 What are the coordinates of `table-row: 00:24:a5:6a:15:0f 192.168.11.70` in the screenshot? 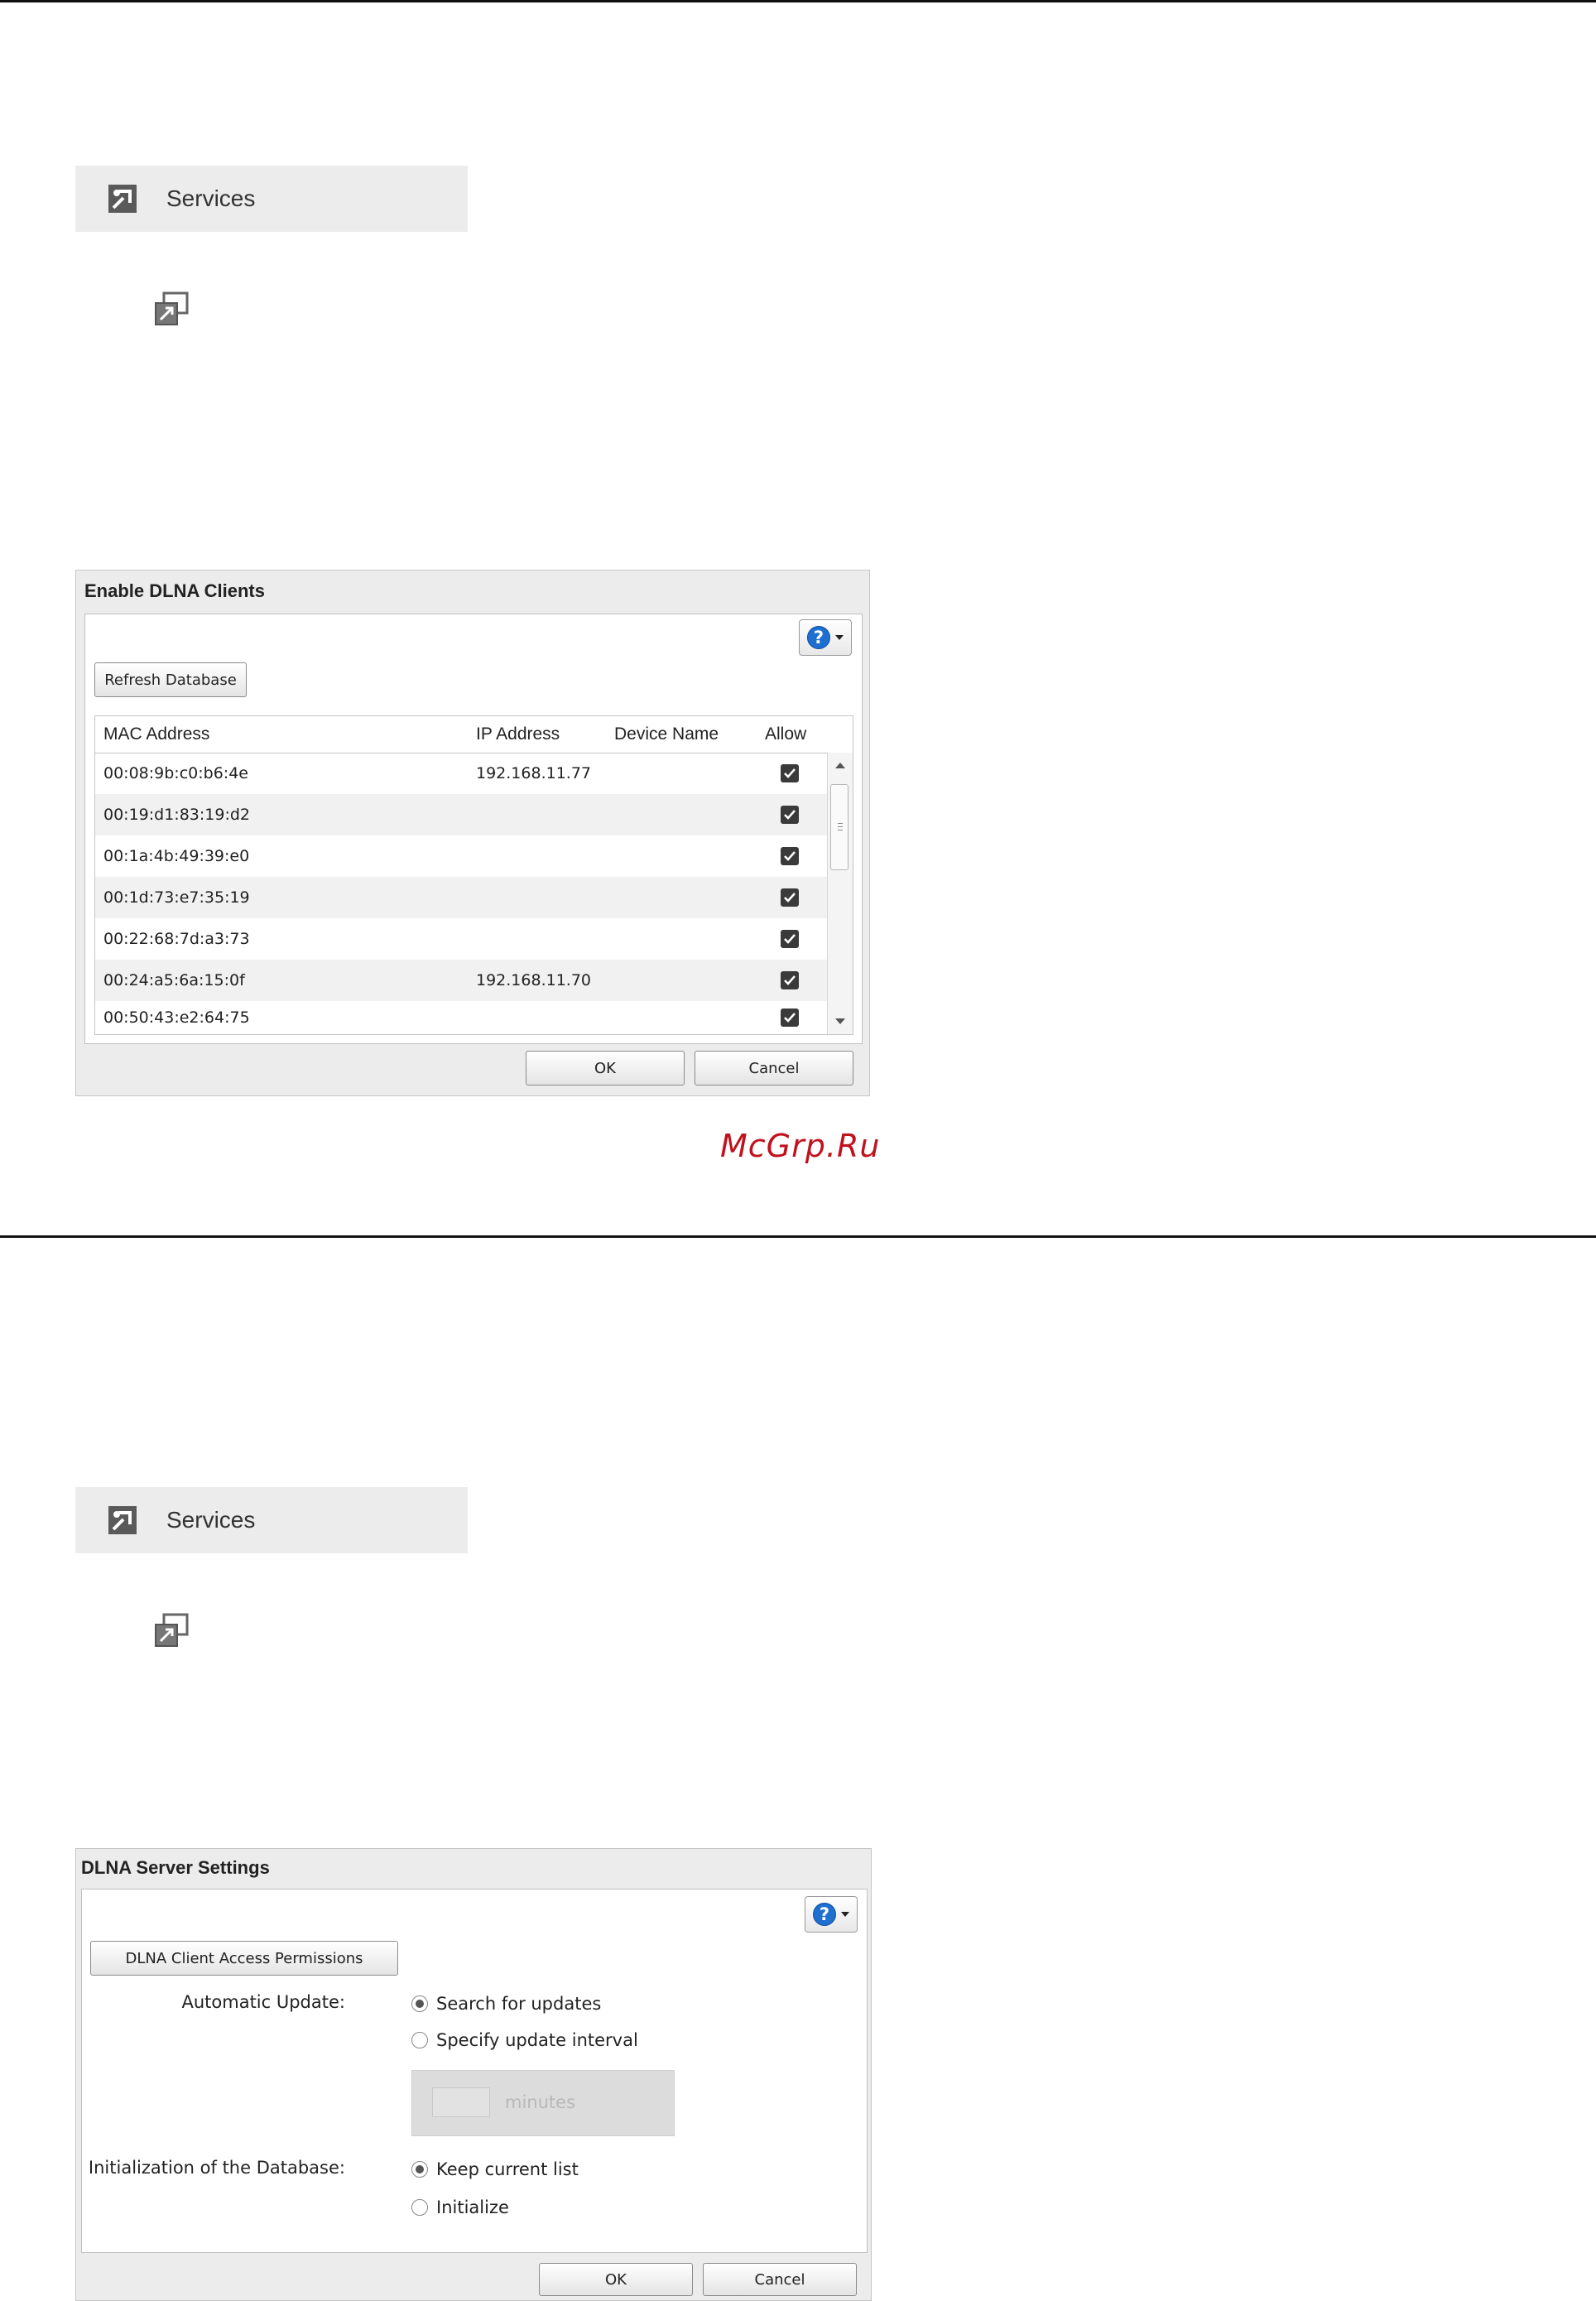 It's located at (462, 981).